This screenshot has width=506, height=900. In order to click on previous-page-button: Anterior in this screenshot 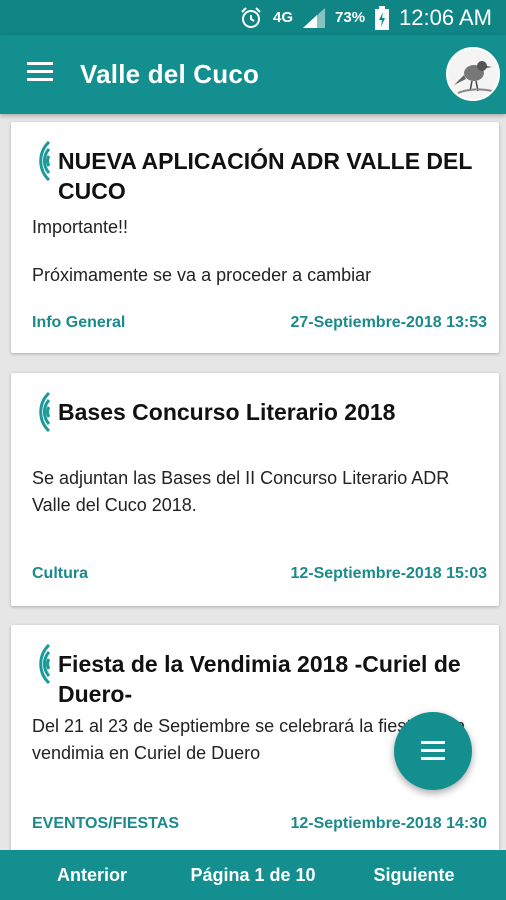, I will do `click(92, 875)`.